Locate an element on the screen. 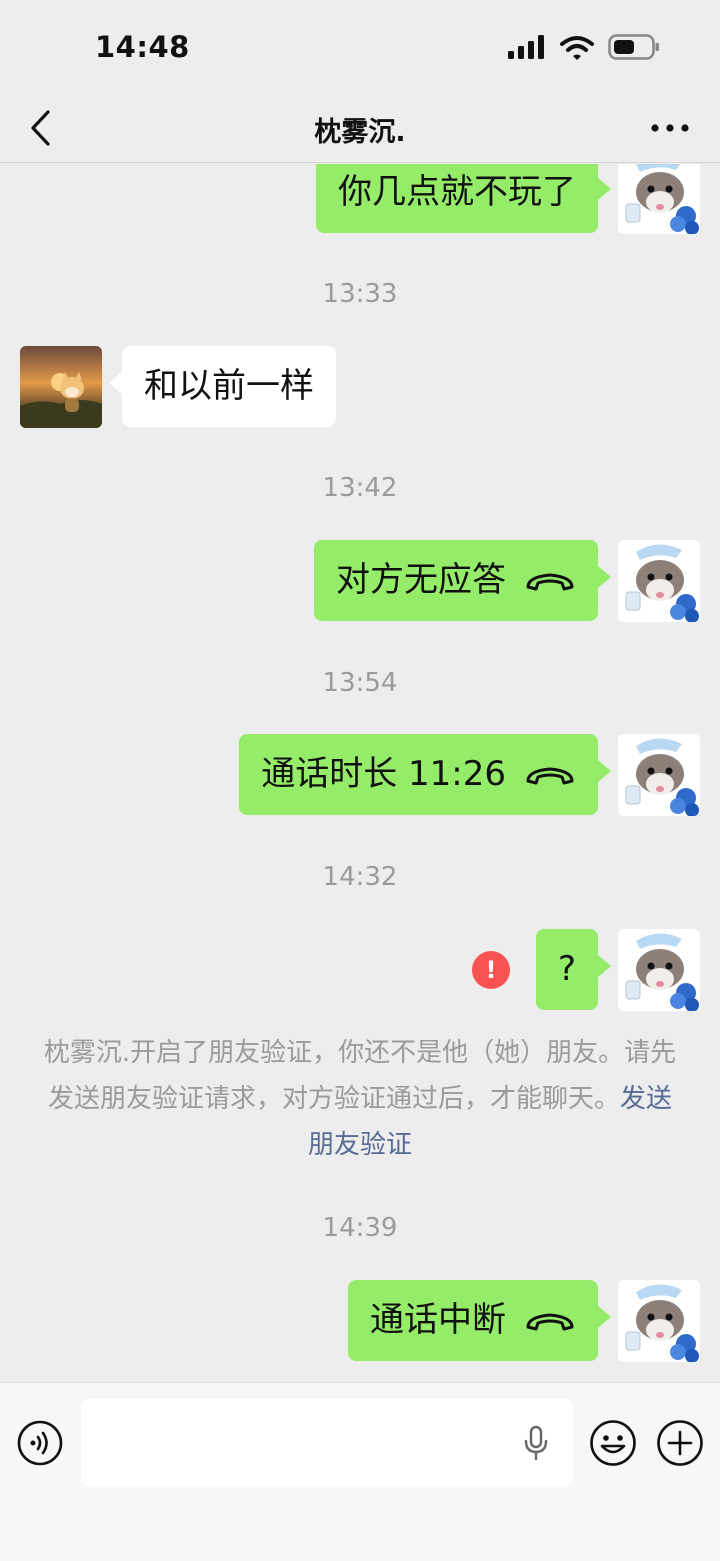 This screenshot has width=720, height=1561. signal-icon is located at coordinates (526, 47).